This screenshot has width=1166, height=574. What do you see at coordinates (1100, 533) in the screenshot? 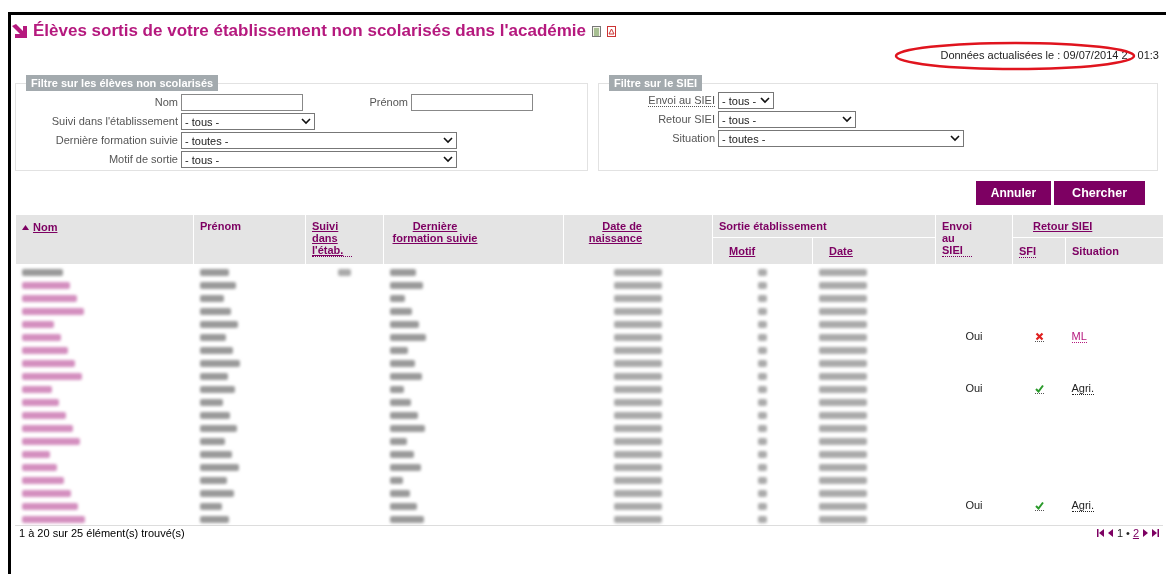
I see `first-page-icon` at bounding box center [1100, 533].